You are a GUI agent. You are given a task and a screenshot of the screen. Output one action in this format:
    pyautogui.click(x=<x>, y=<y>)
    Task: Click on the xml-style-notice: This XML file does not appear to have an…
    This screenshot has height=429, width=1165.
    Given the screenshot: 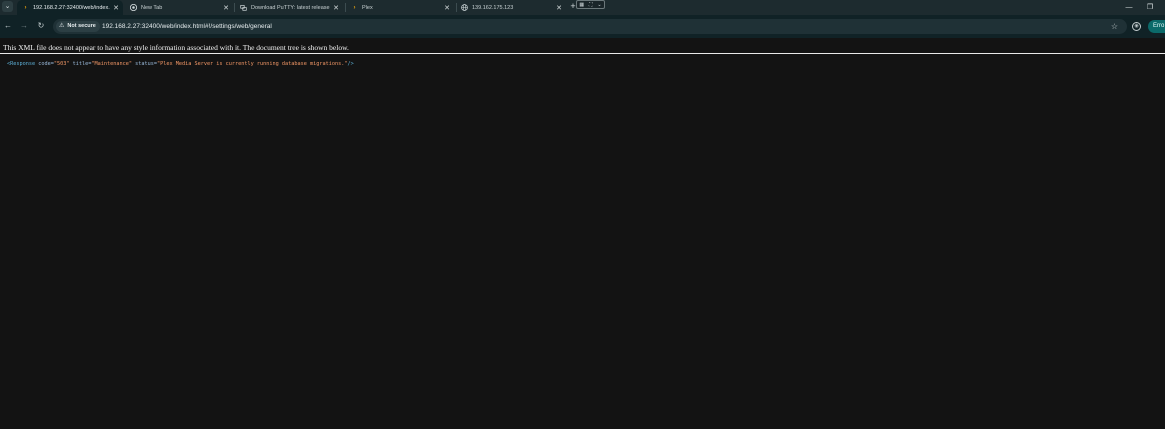 What is the action you would take?
    pyautogui.click(x=176, y=47)
    